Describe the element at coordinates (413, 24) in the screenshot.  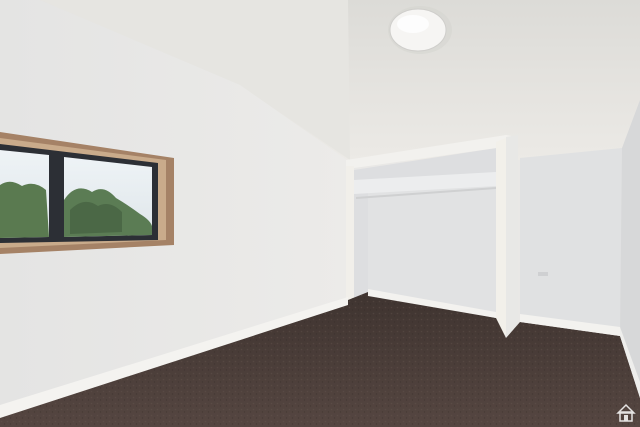
I see `light-fixture-highlight` at that location.